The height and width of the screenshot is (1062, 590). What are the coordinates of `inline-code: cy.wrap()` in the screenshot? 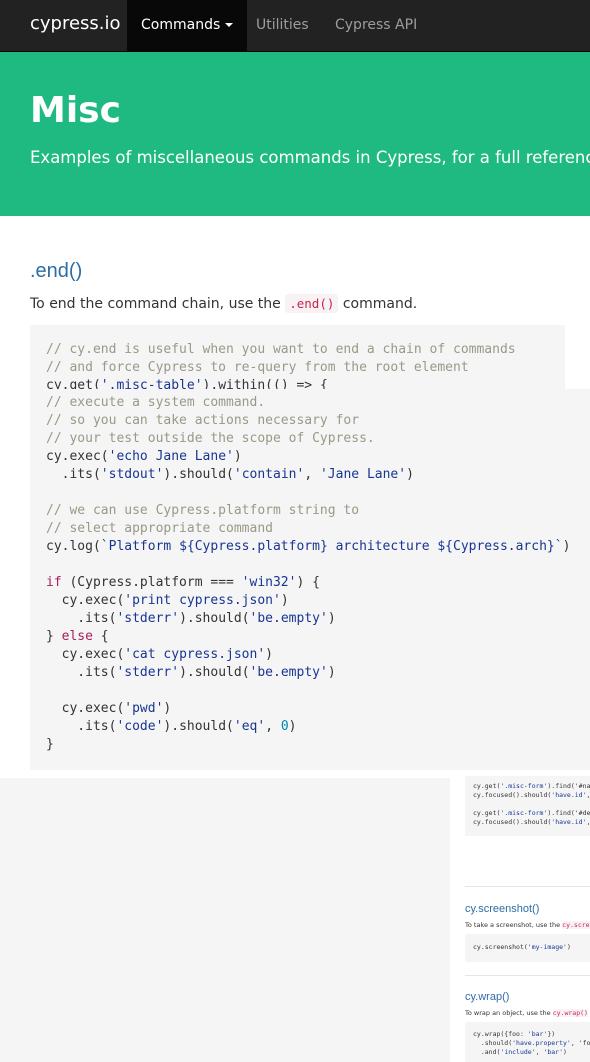 It's located at (570, 1013).